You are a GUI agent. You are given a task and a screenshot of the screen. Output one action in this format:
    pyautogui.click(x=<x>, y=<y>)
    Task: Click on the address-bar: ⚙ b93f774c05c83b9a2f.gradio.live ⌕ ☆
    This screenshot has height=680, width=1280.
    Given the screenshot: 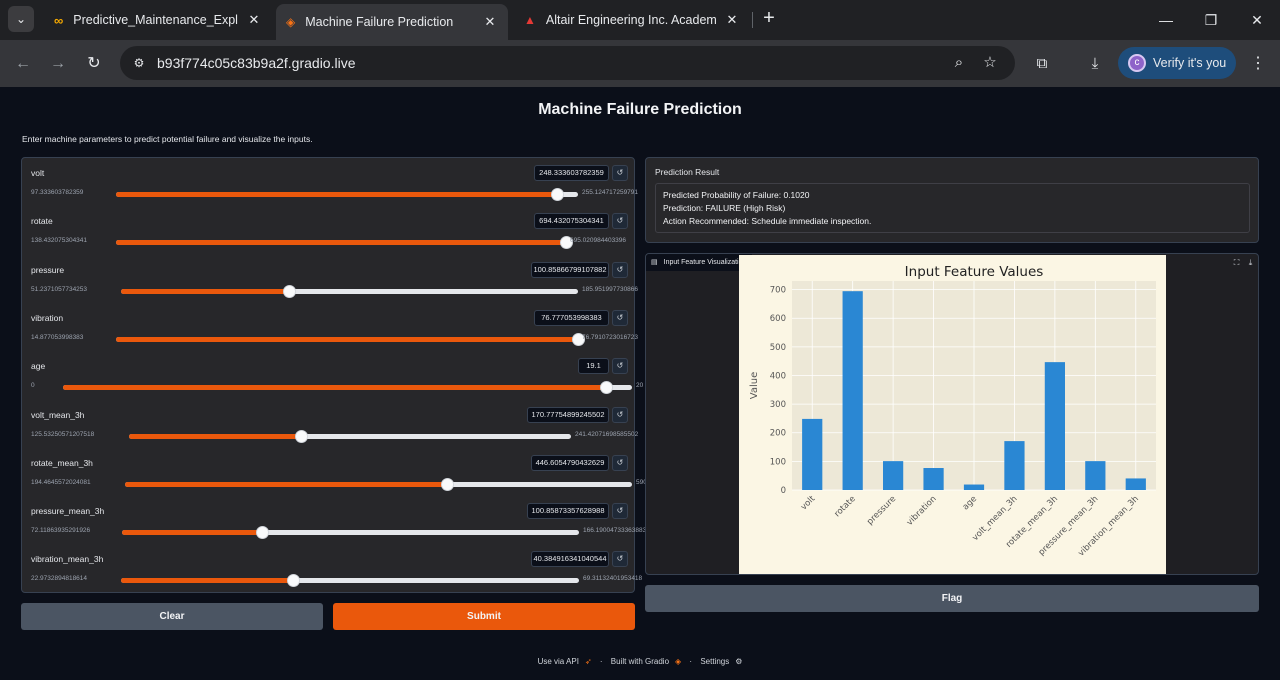 What is the action you would take?
    pyautogui.click(x=567, y=63)
    